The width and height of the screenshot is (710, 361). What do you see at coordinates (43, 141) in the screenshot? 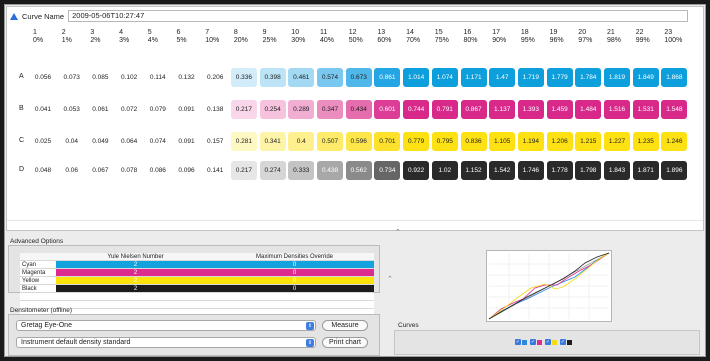
I see `density-cell: 0.025` at bounding box center [43, 141].